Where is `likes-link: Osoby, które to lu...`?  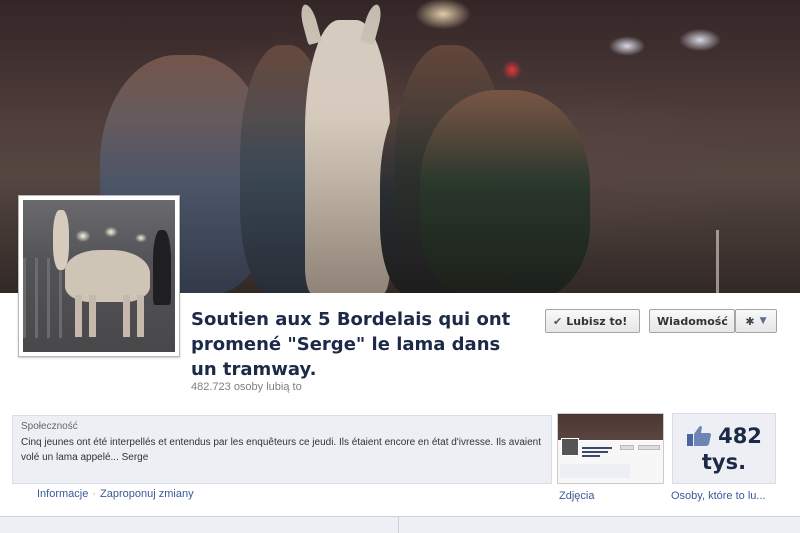
likes-link: Osoby, które to lu... is located at coordinates (718, 496).